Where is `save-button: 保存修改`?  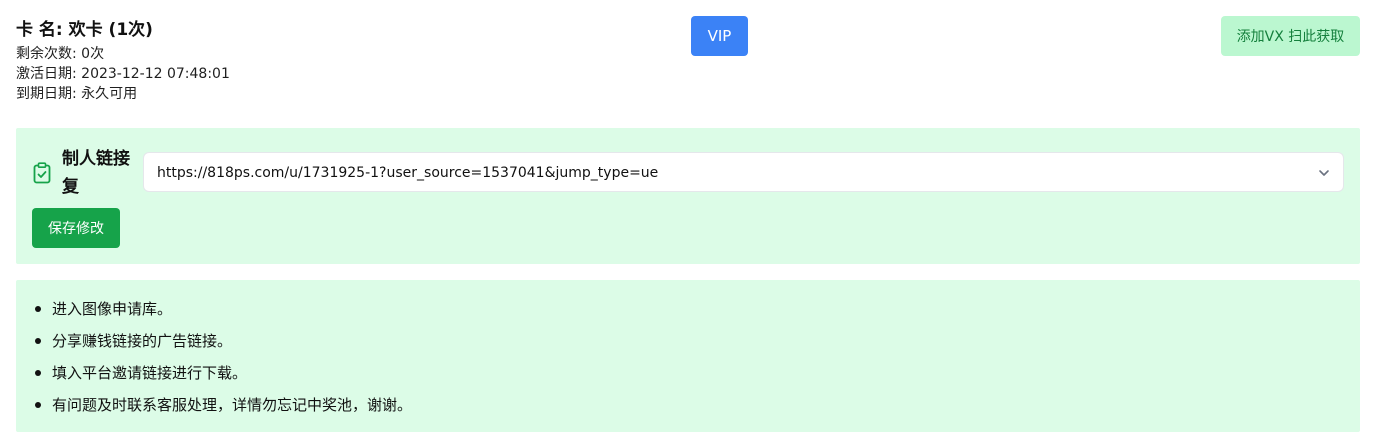 save-button: 保存修改 is located at coordinates (76, 228).